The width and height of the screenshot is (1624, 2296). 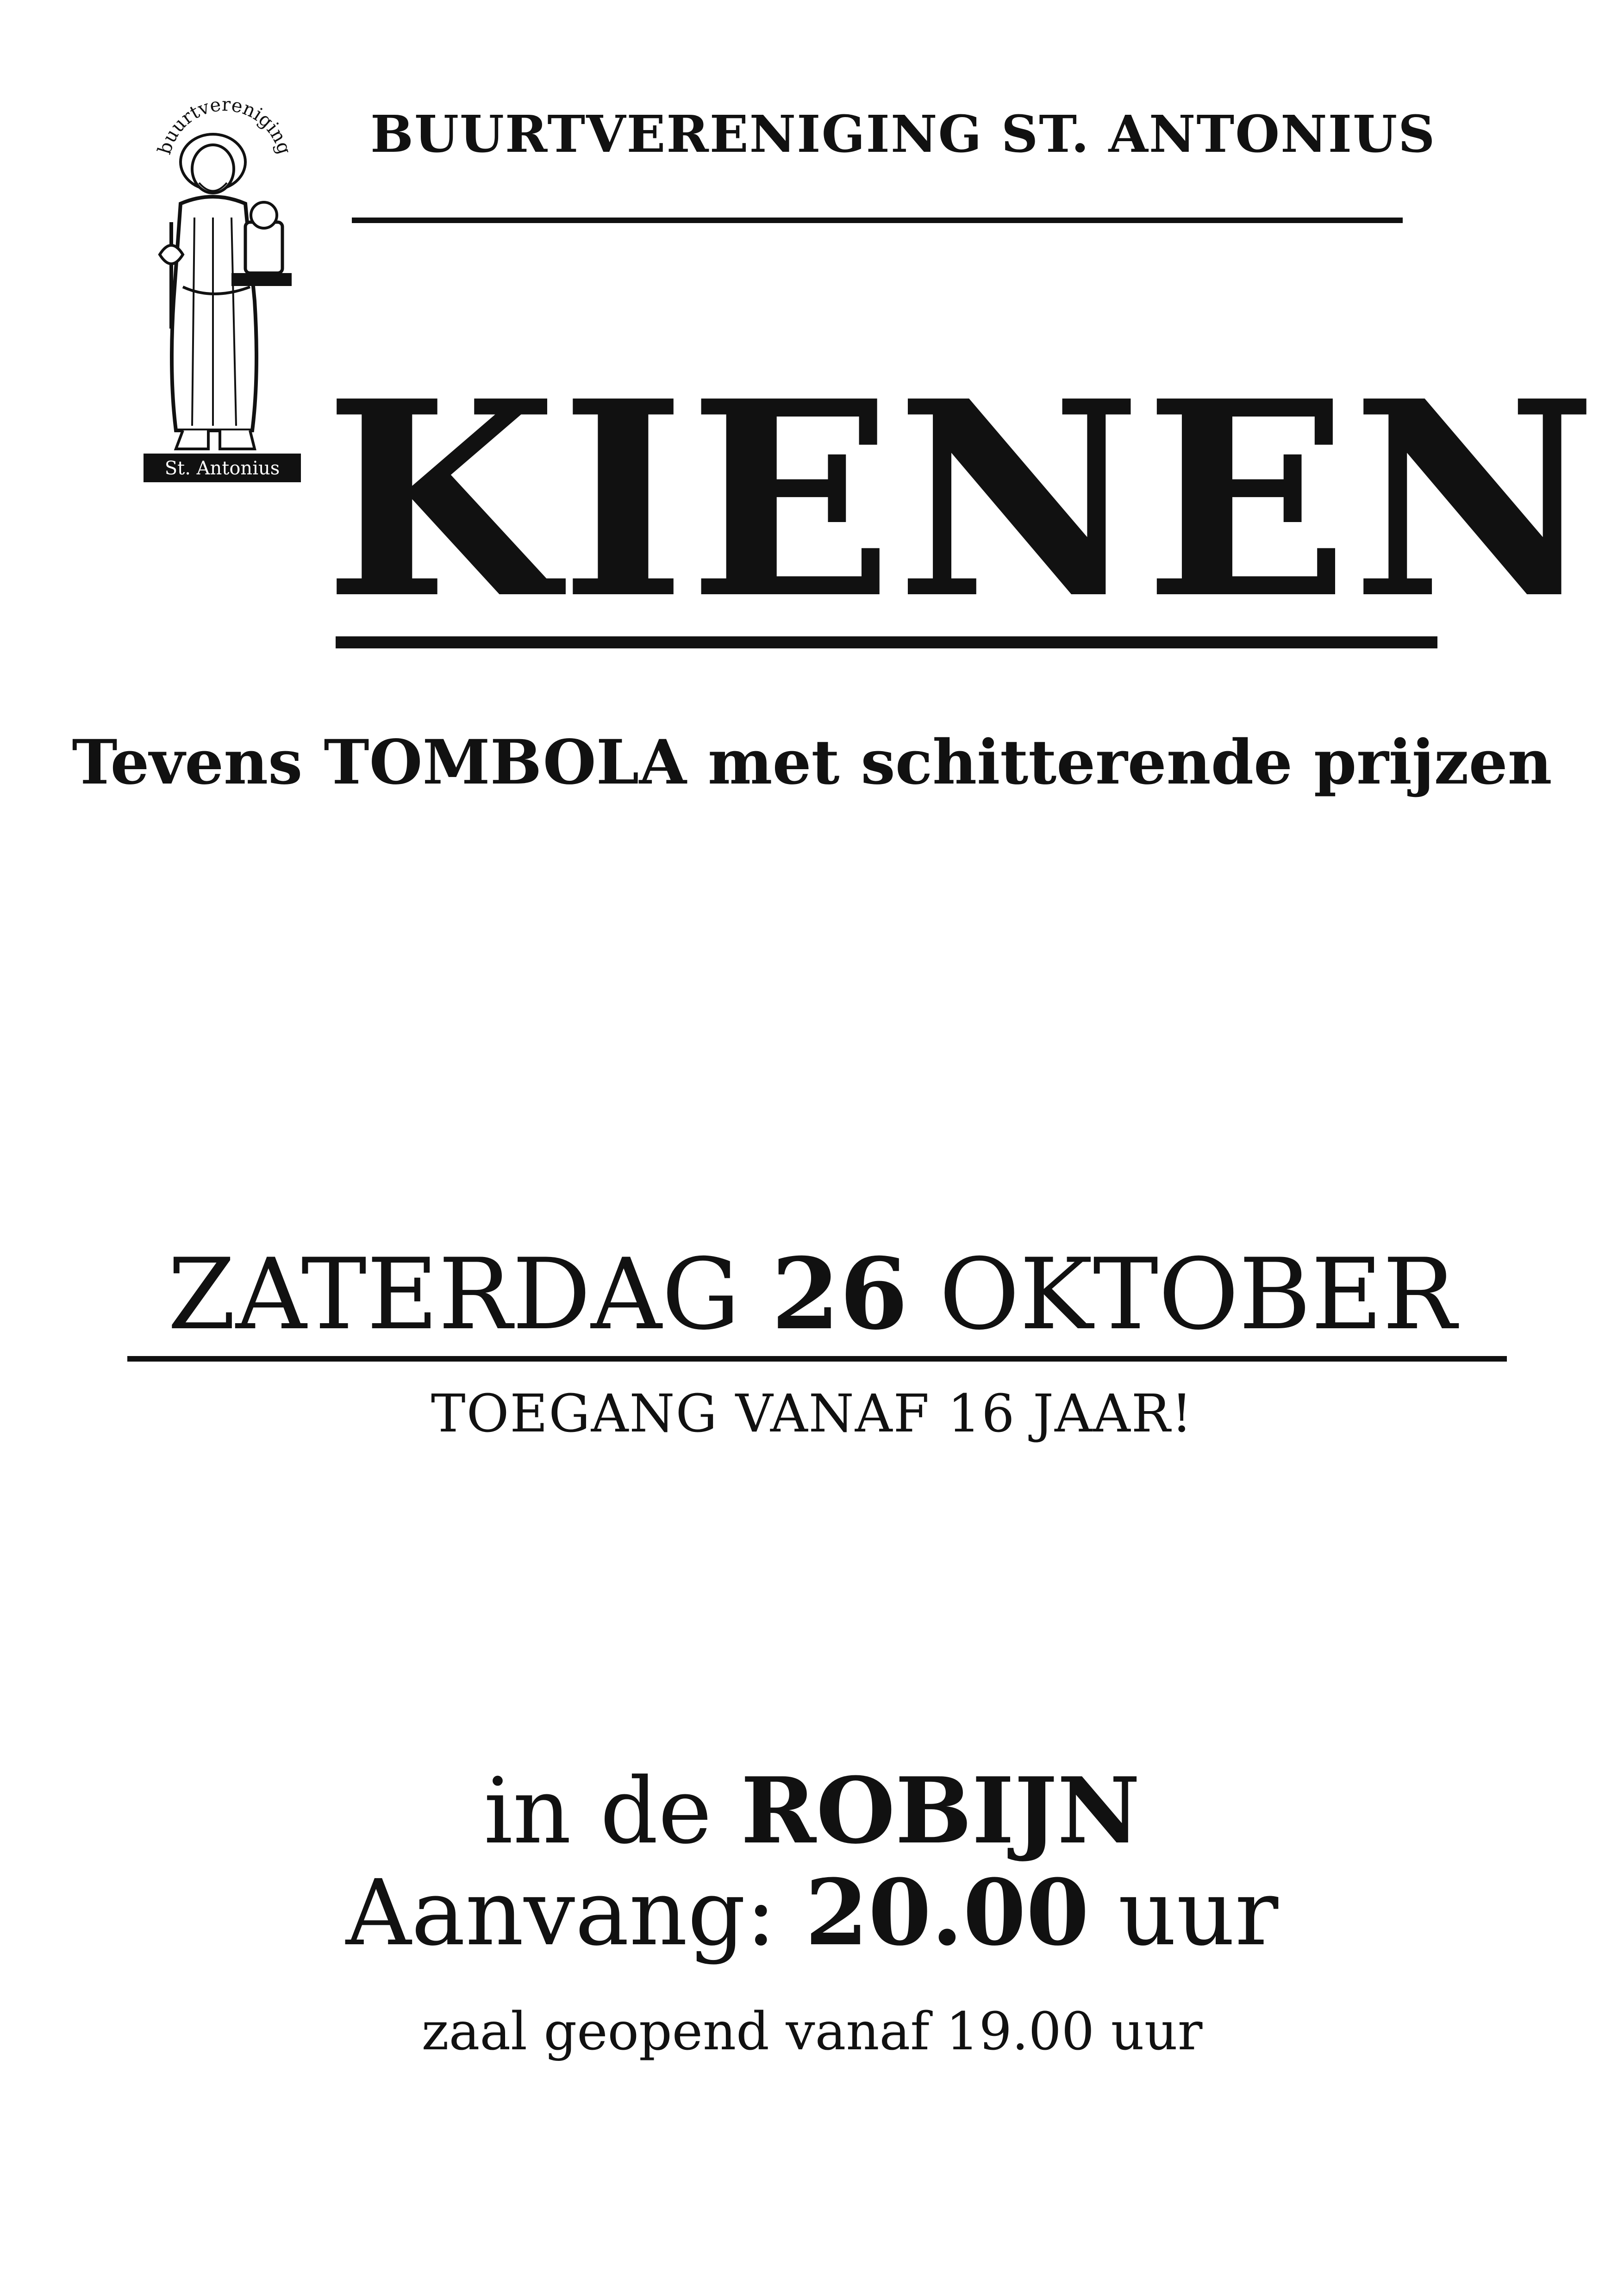 I want to click on venue-name: ROBIJN, so click(x=940, y=1811).